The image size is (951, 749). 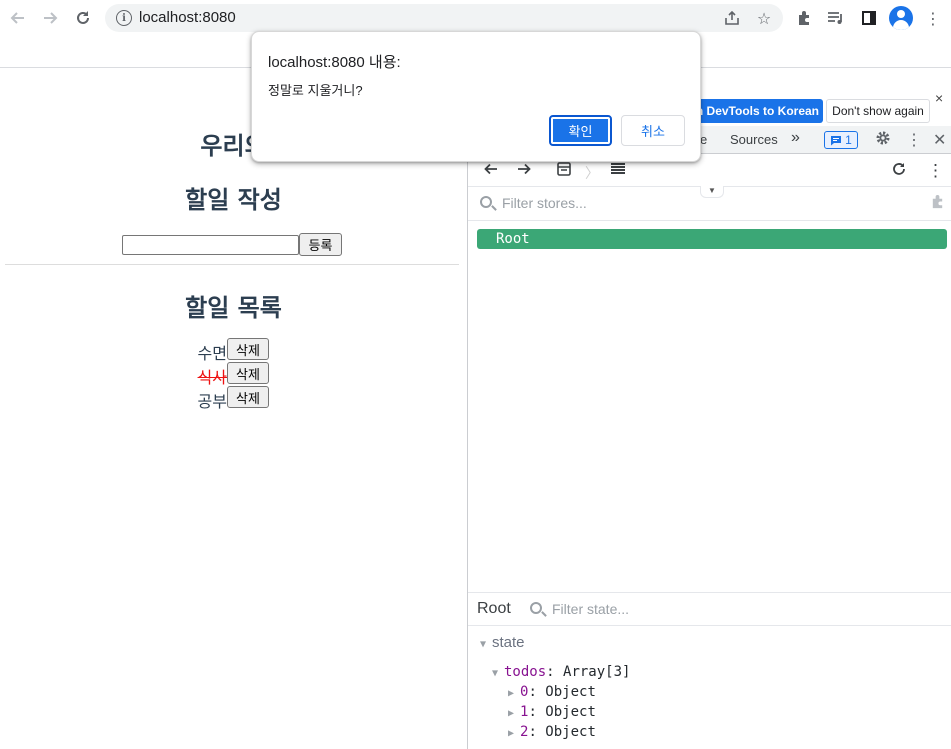 What do you see at coordinates (564, 171) in the screenshot?
I see `component-icon` at bounding box center [564, 171].